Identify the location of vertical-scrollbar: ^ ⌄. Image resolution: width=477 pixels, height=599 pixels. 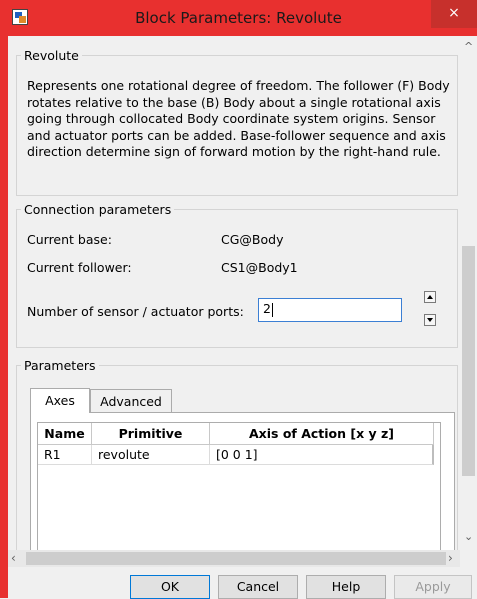
(468, 293).